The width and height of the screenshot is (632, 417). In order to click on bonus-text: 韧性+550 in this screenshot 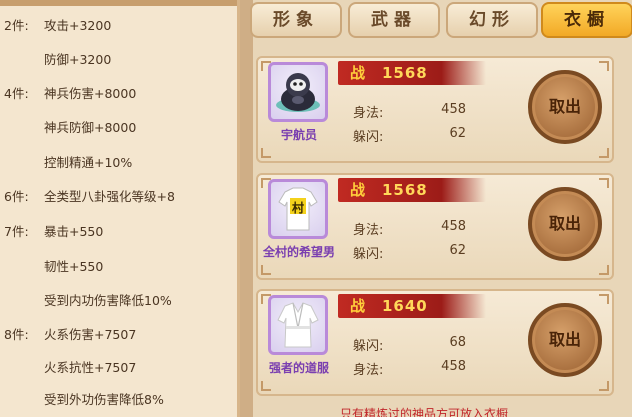, I will do `click(74, 266)`.